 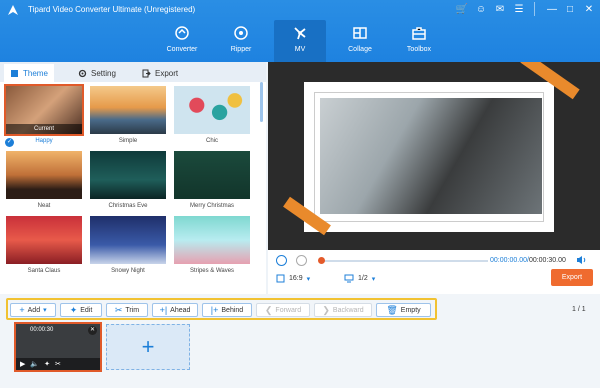 I want to click on volume-icon, so click(x=581, y=260).